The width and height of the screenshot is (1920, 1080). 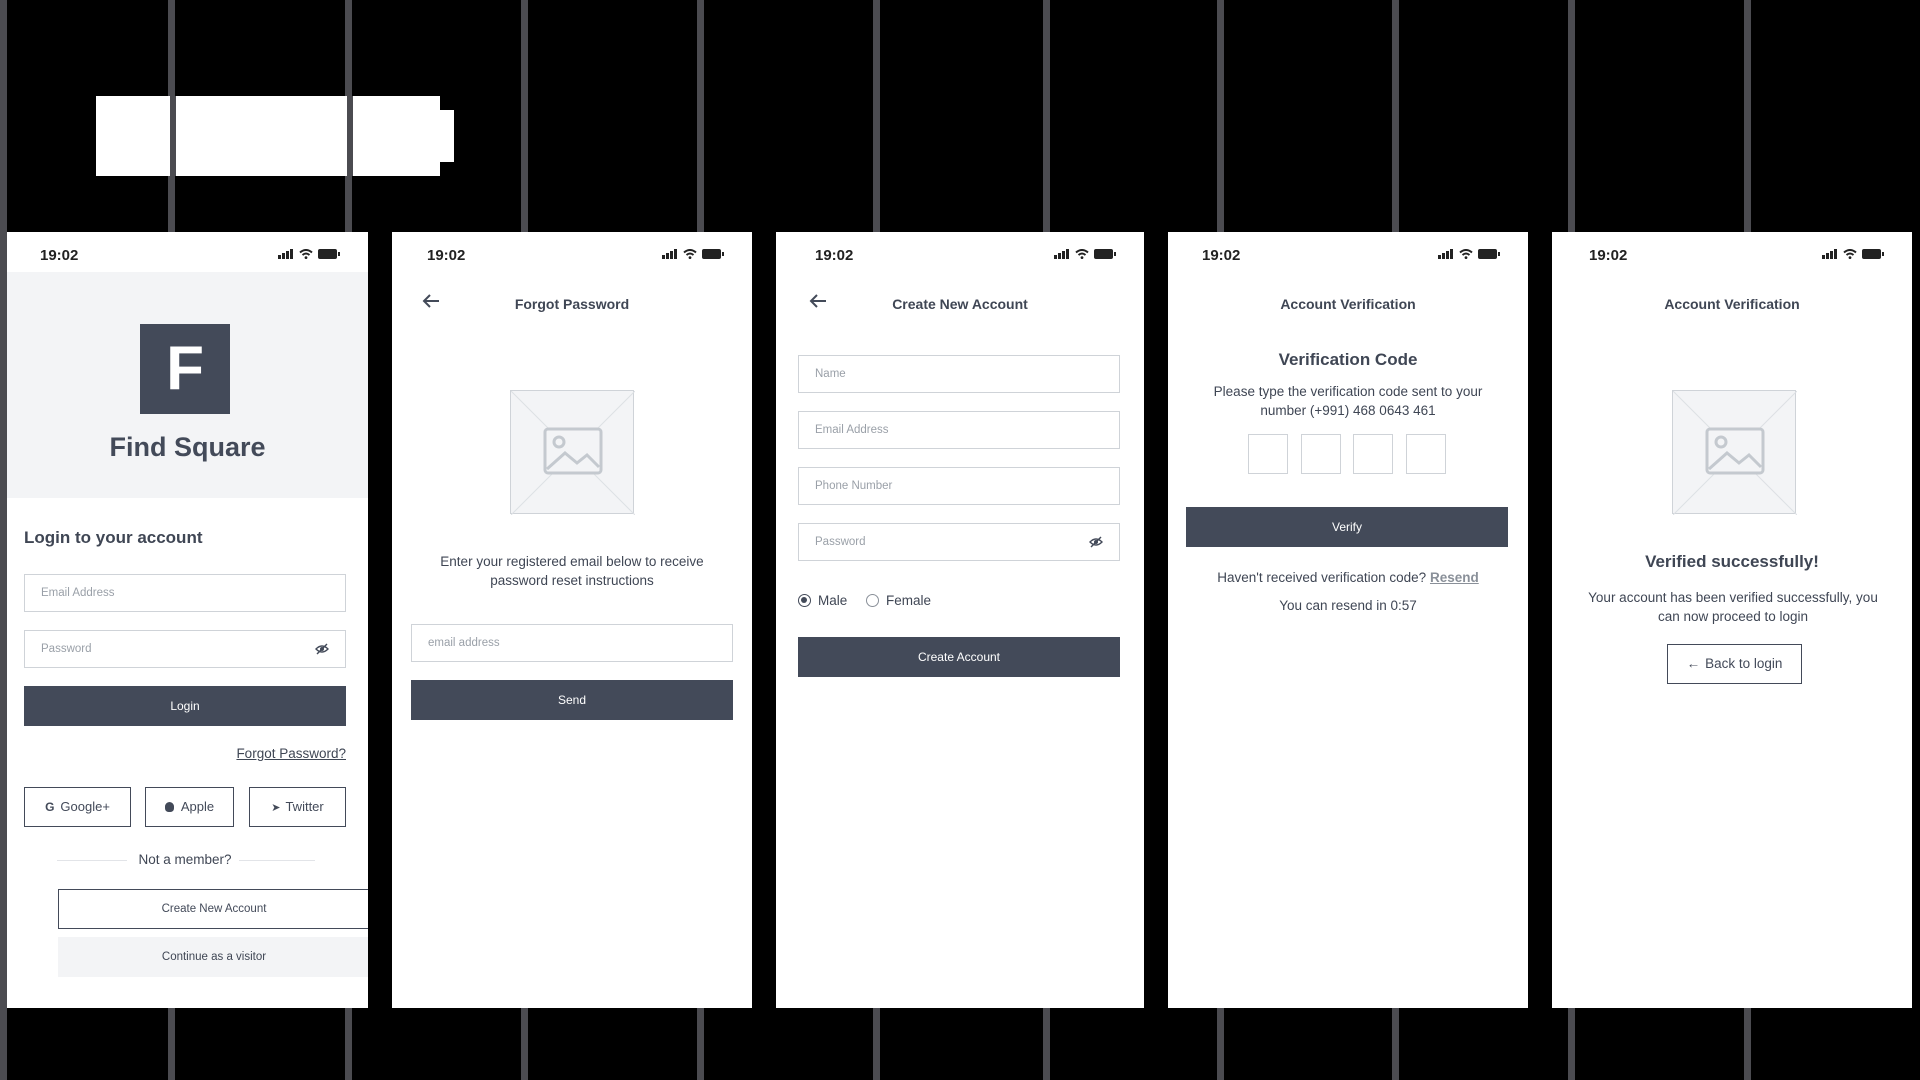 I want to click on back-to-login-label: Back to login, so click(x=1744, y=663).